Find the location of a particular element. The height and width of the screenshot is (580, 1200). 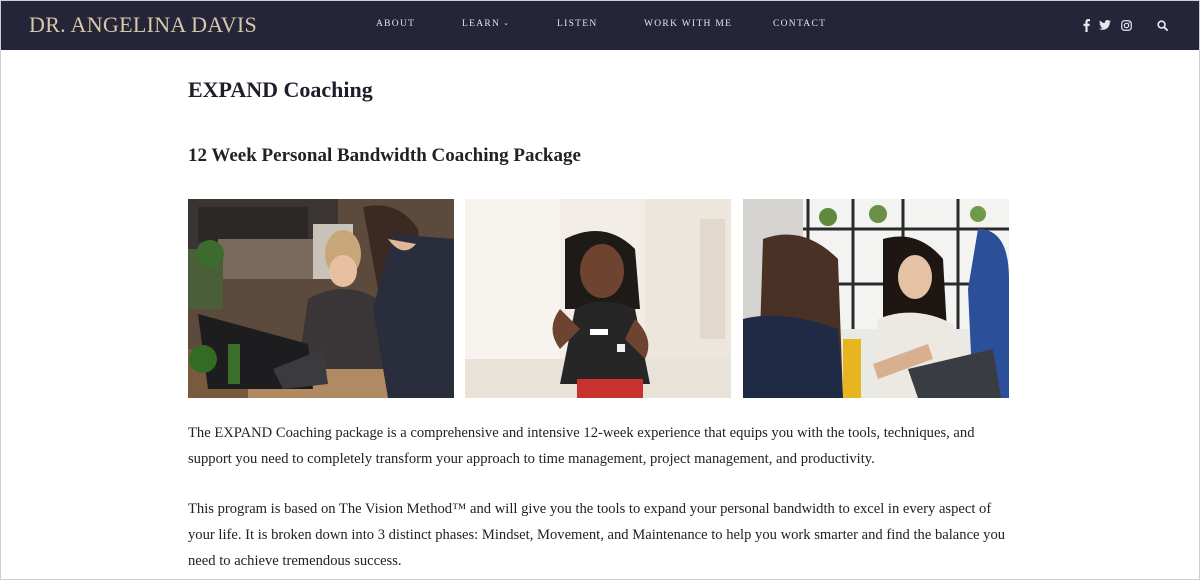

nav-item-about-label: ABOUT is located at coordinates (396, 24).